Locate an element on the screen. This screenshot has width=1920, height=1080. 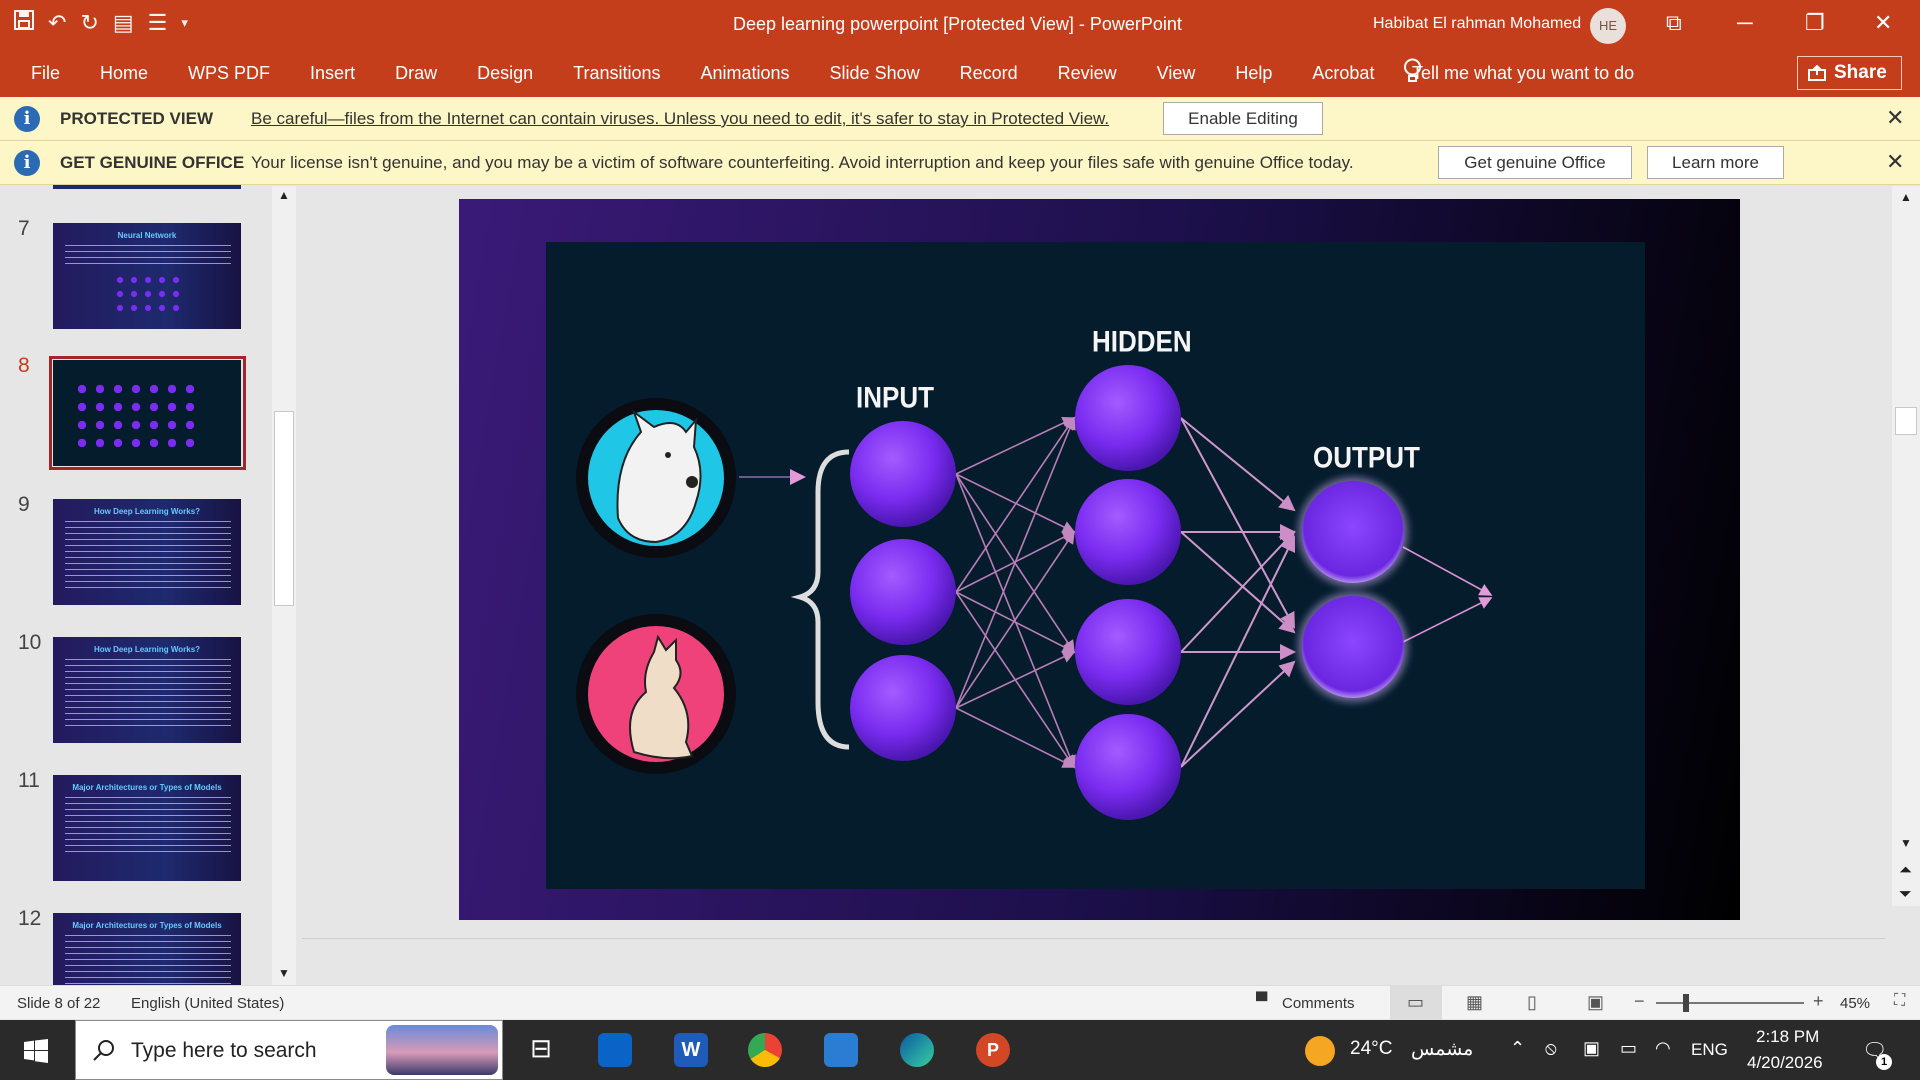
tab-draw: Draw is located at coordinates (416, 73).